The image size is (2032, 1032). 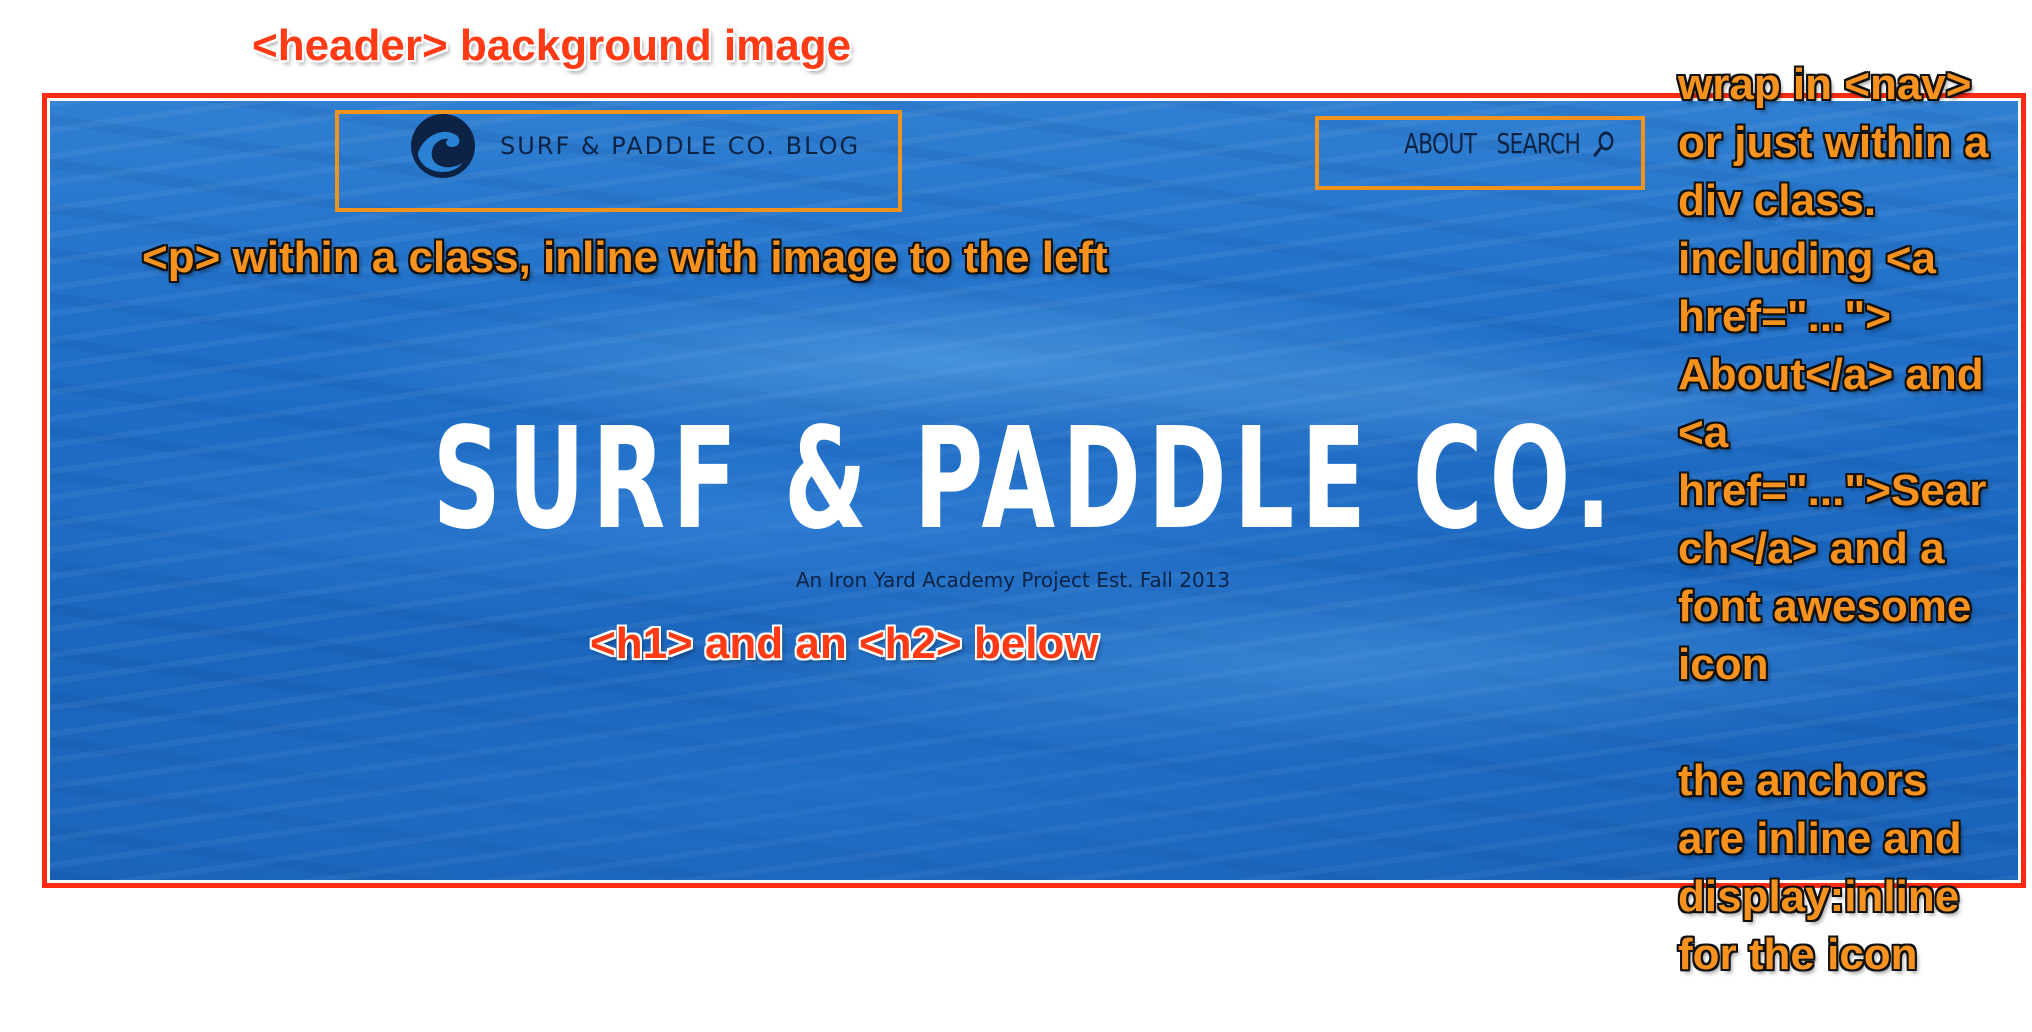 I want to click on nav-annotation-line: font awesome, so click(x=1825, y=606).